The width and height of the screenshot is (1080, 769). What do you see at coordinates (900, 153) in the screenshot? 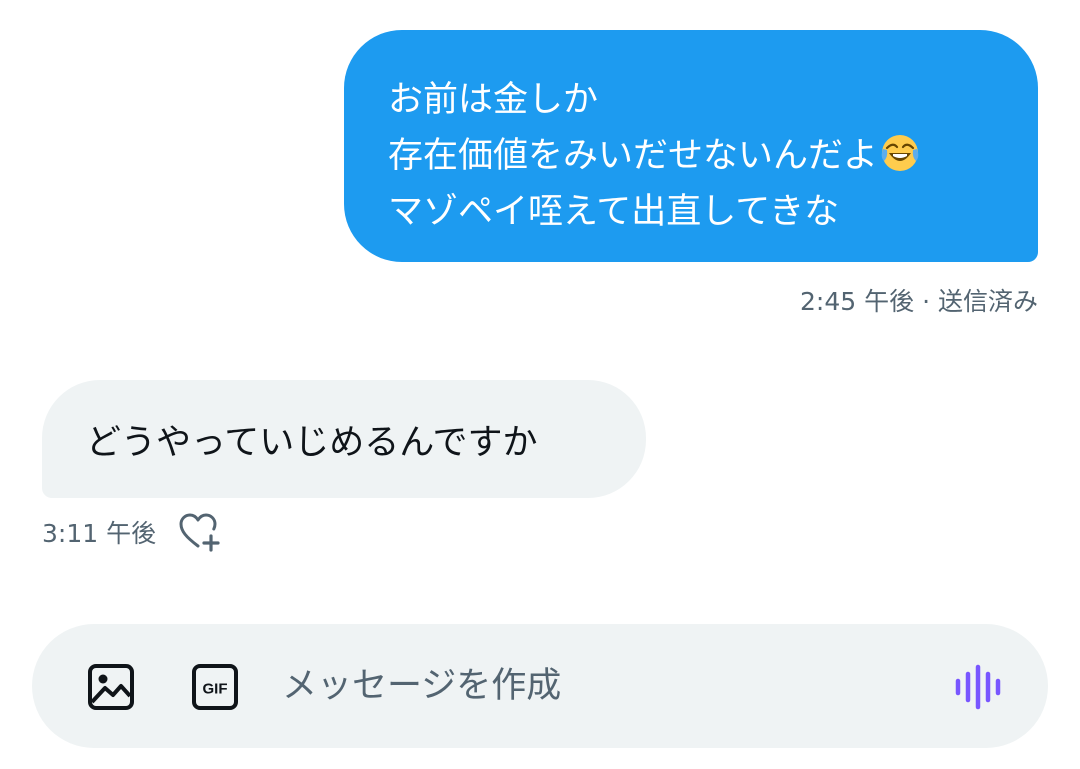
I see `face-with-tears-of-joy-icon` at bounding box center [900, 153].